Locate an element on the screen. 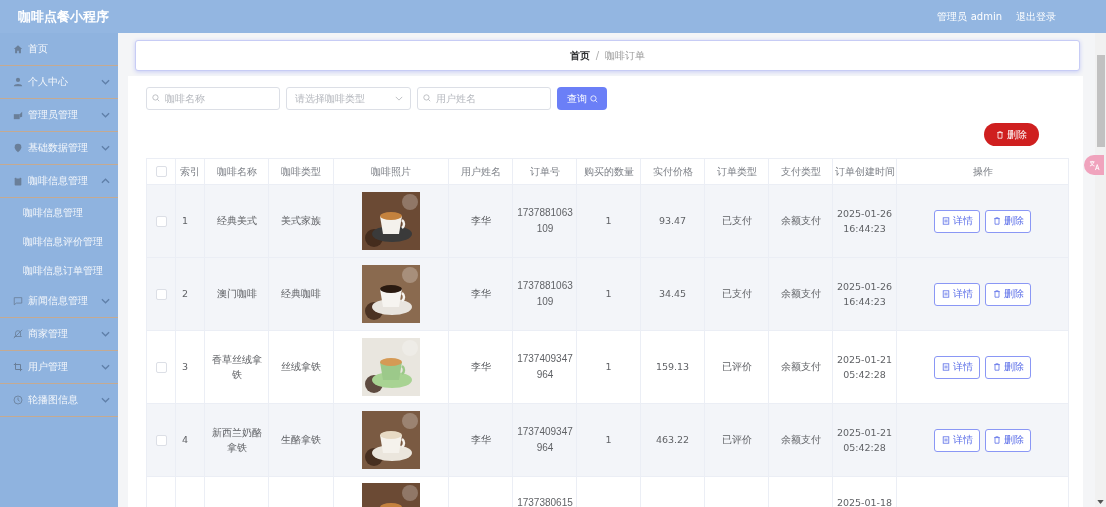  table-cell-text: 丝绒拿铁 is located at coordinates (301, 367).